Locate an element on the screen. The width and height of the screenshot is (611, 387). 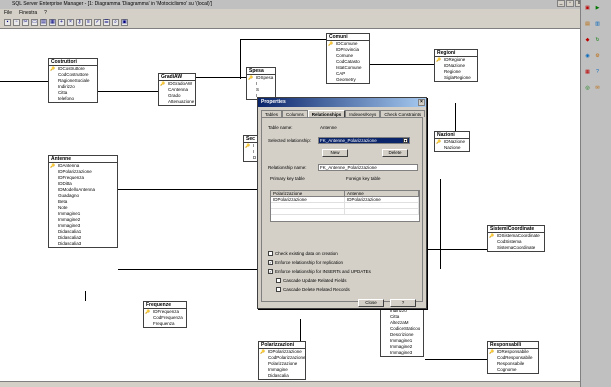
check-existing-data-checkbox: Check existing data on creation is located at coordinates (303, 253).